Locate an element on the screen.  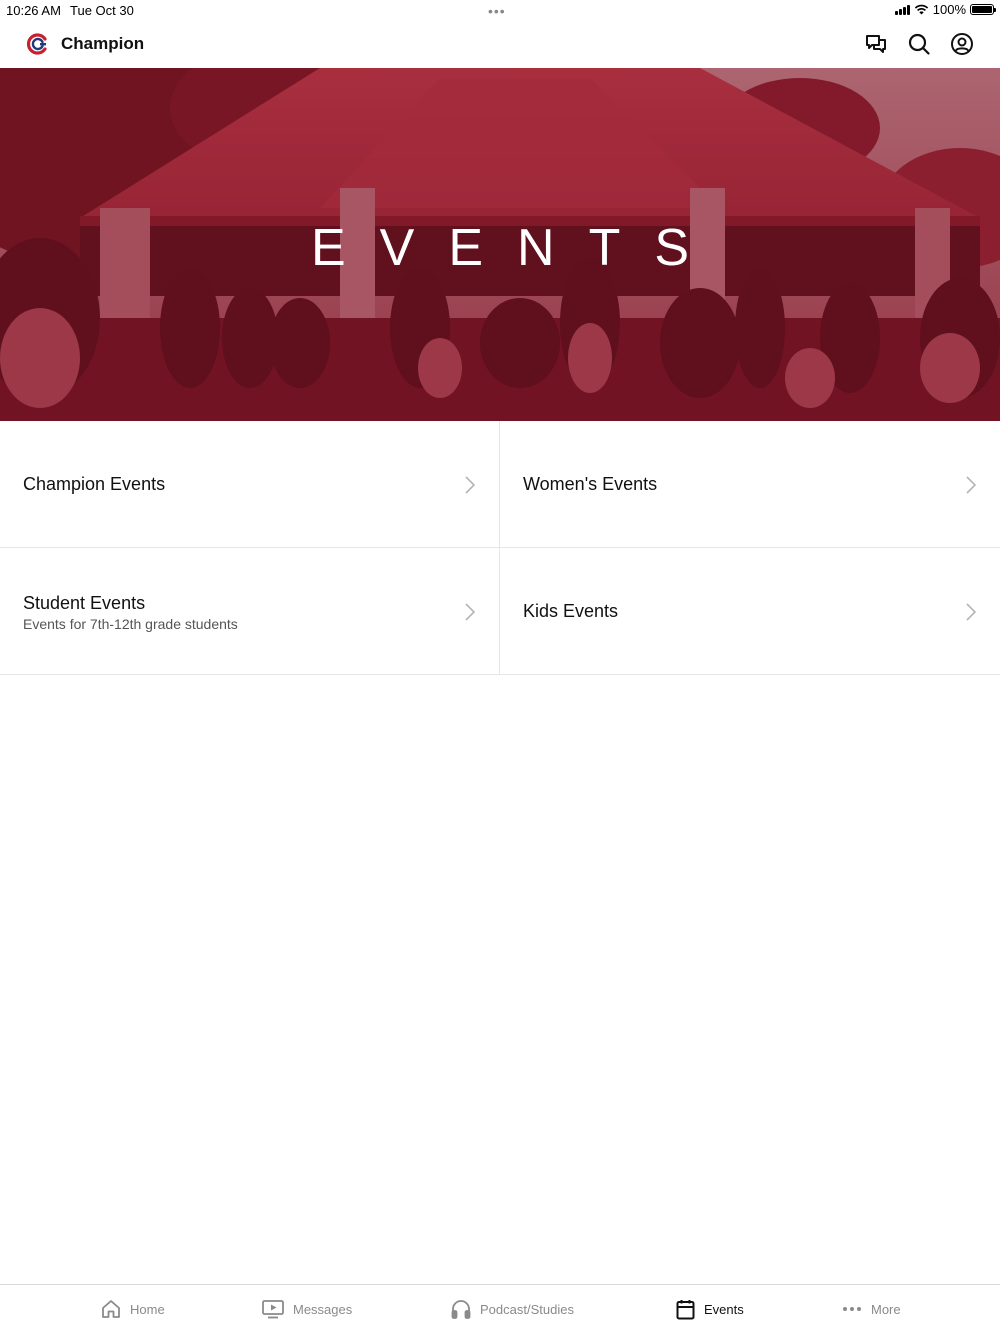
tab-messages: Messages is located at coordinates (307, 1309).